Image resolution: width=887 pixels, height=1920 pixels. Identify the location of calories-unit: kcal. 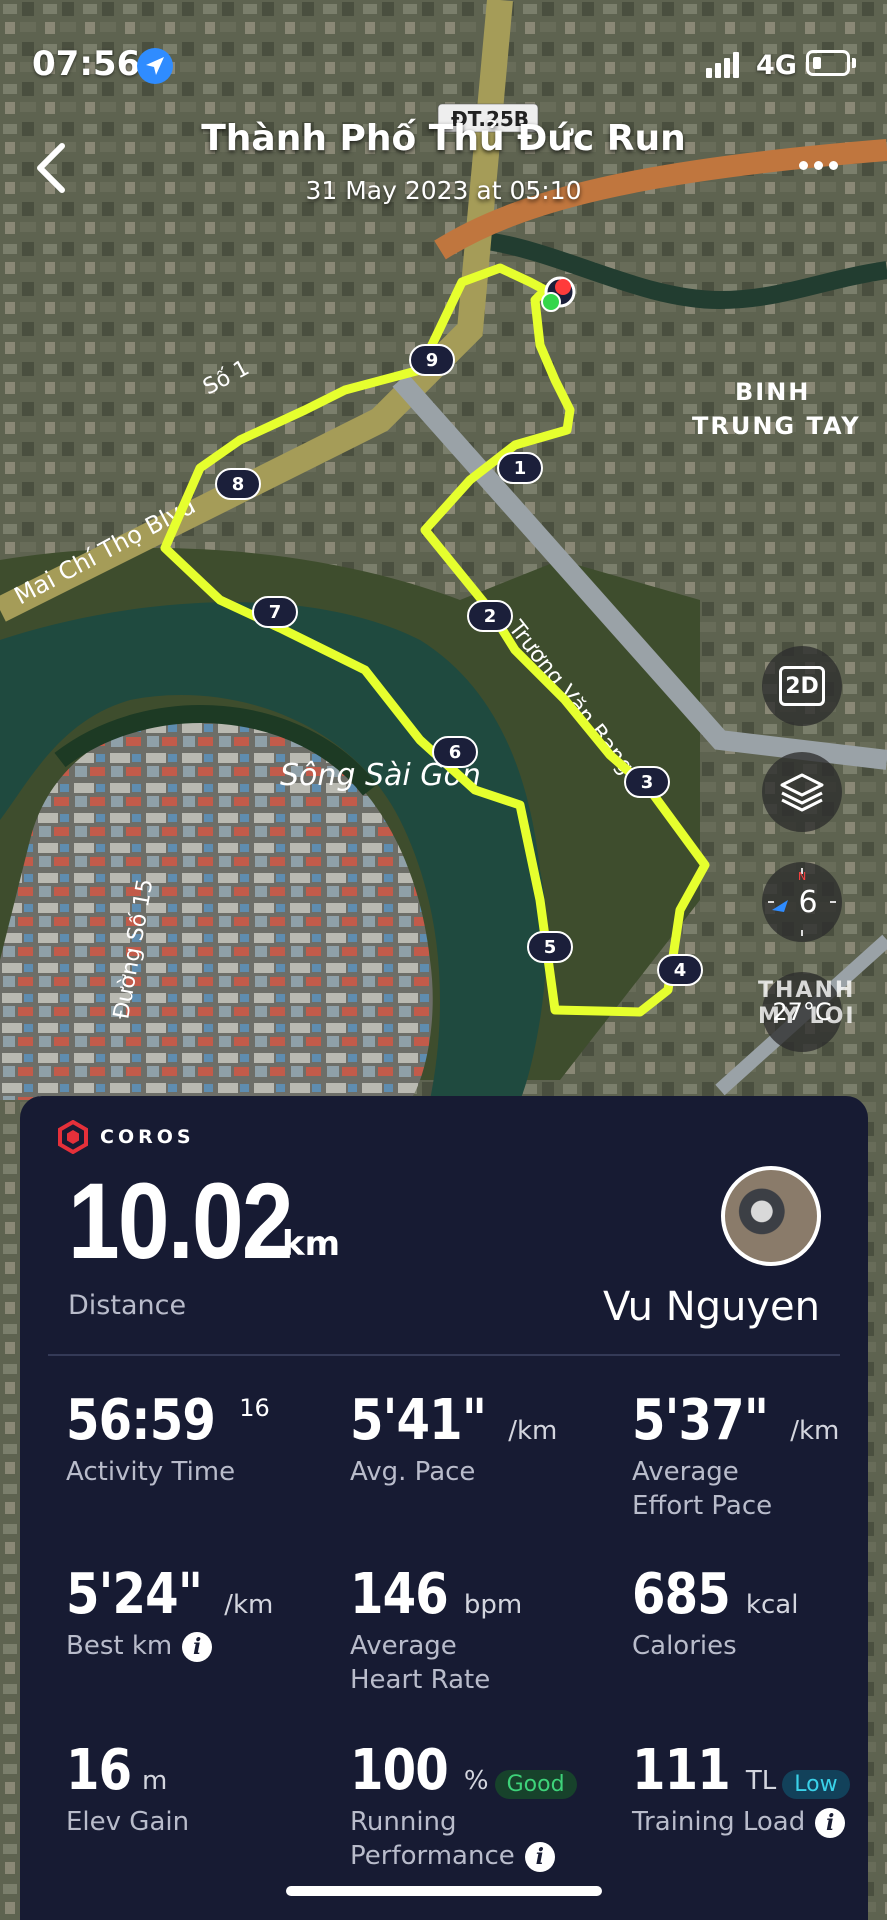
(772, 1605).